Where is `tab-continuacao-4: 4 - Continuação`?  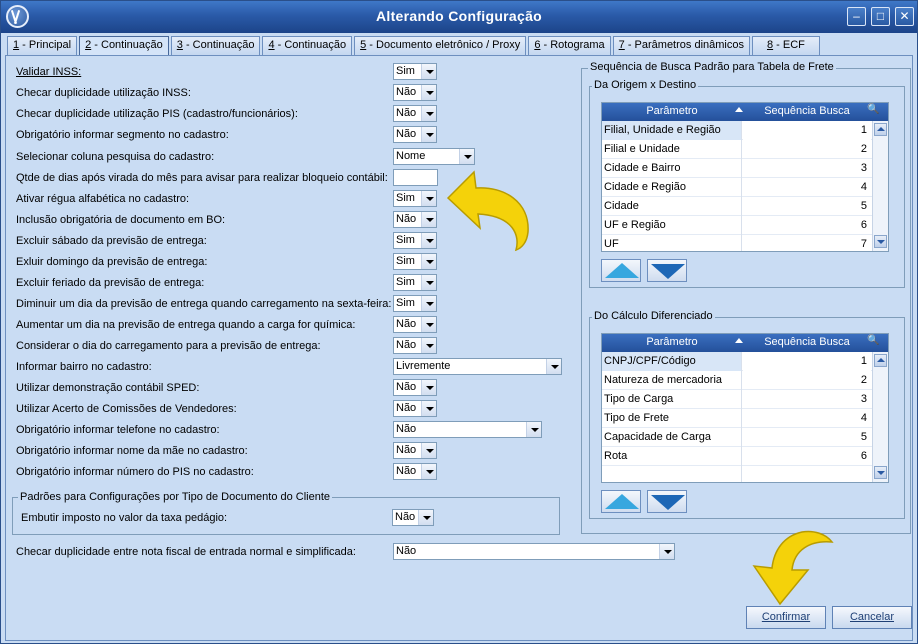 tab-continuacao-4: 4 - Continuação is located at coordinates (307, 45).